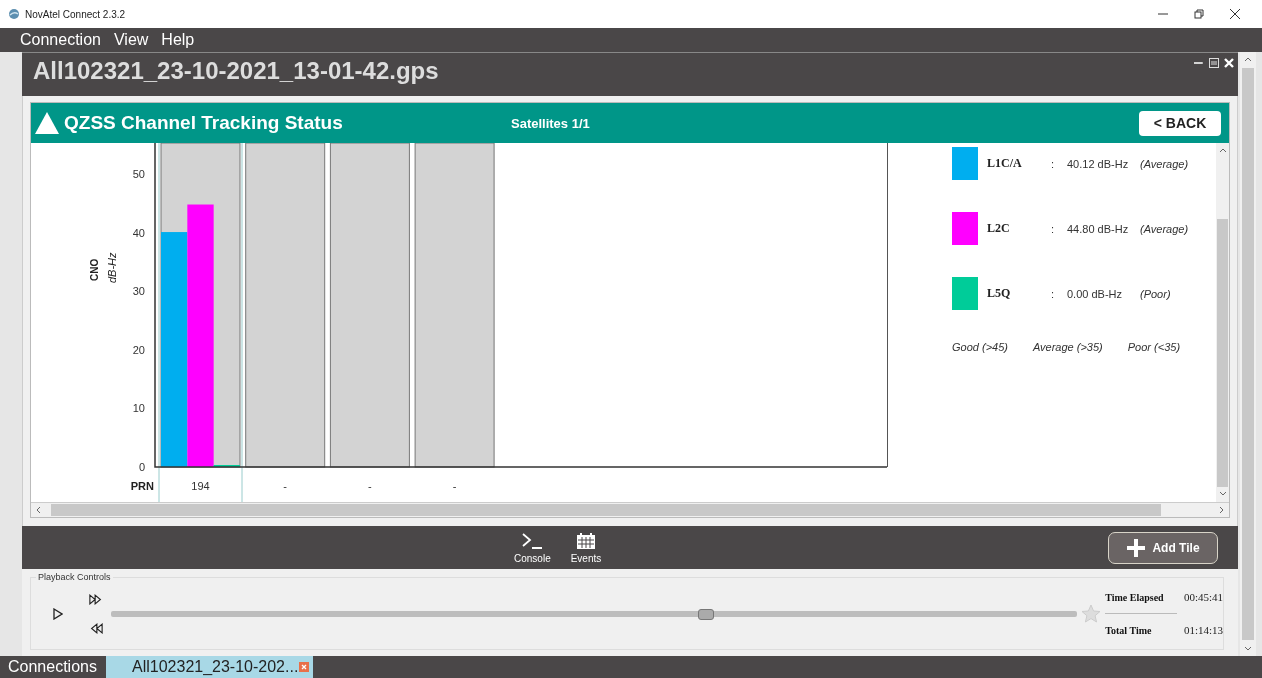 Image resolution: width=1262 pixels, height=678 pixels. I want to click on axis-tick-label: 40, so click(138, 232).